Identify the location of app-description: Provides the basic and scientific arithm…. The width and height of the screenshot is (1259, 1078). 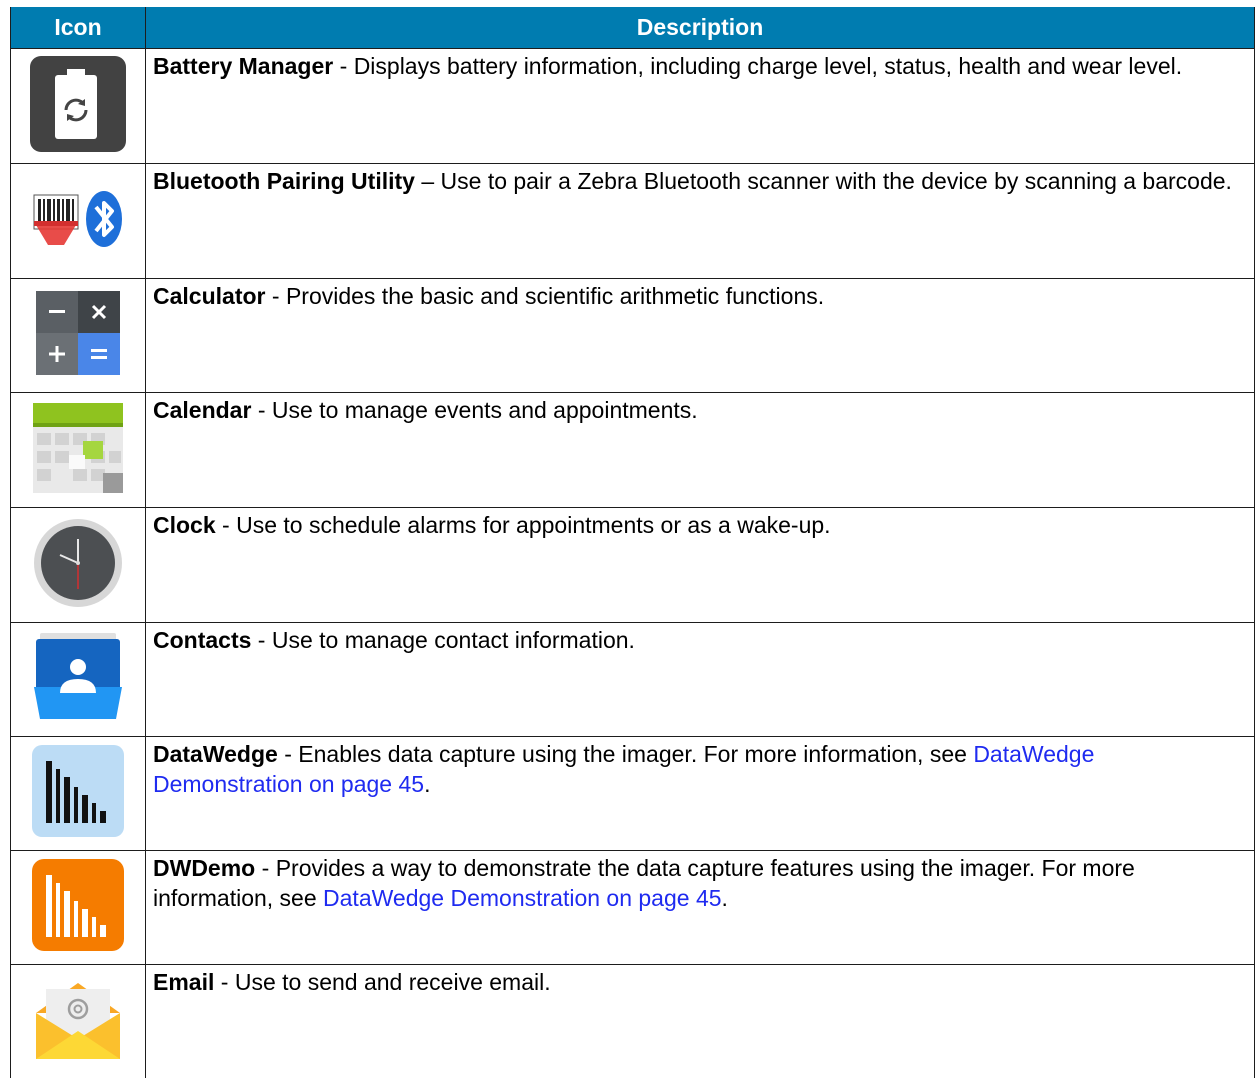
(555, 296).